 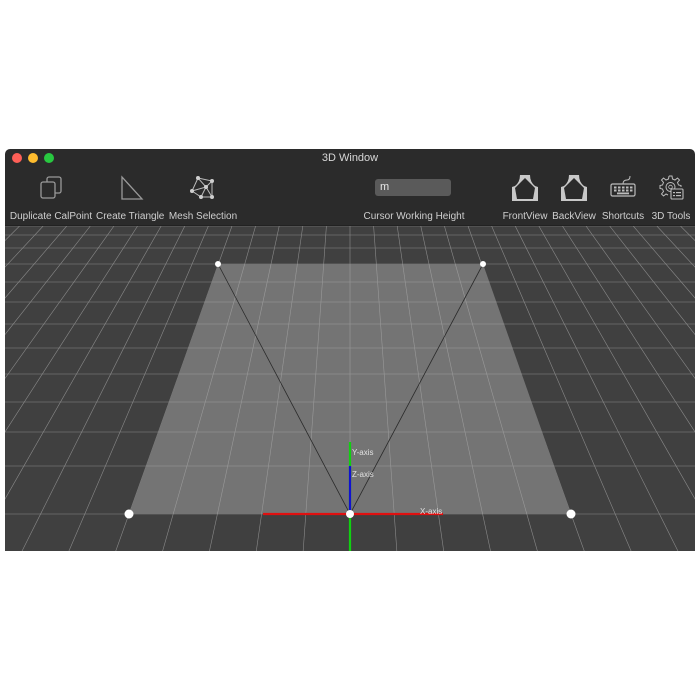 I want to click on front-view-icon, so click(x=525, y=188).